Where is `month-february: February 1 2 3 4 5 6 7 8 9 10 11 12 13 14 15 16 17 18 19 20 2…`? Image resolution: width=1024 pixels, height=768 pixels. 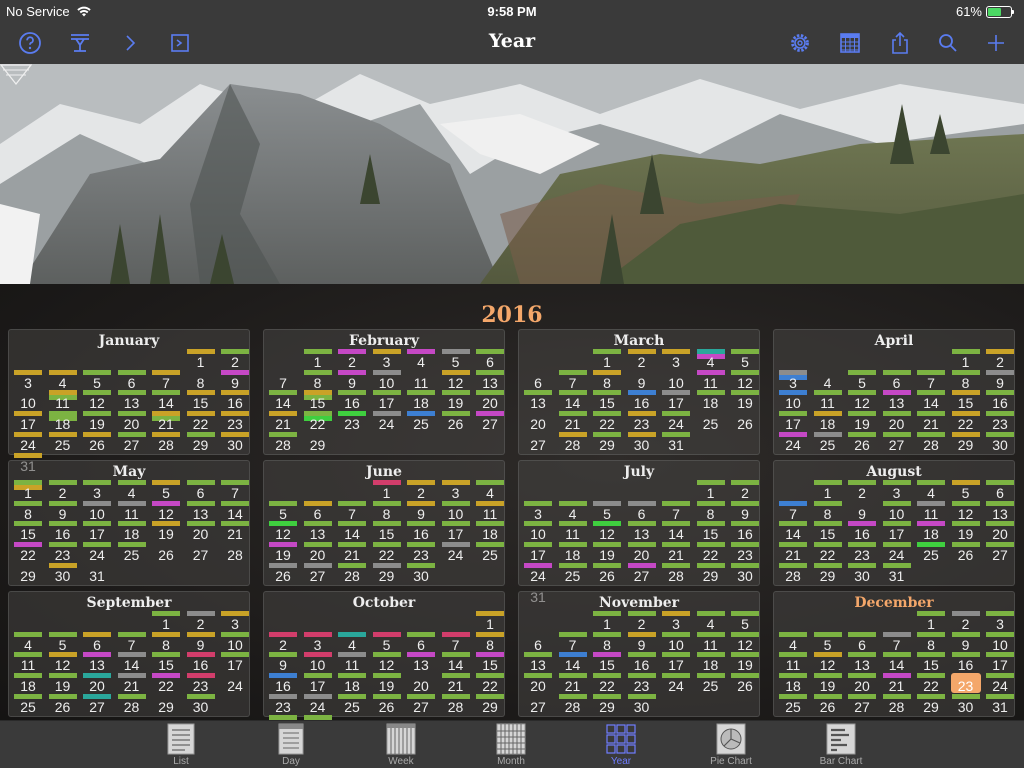 month-february: February 1 2 3 4 5 6 7 8 9 10 11 12 13 14 15 16 17 18 19 20 2… is located at coordinates (384, 392).